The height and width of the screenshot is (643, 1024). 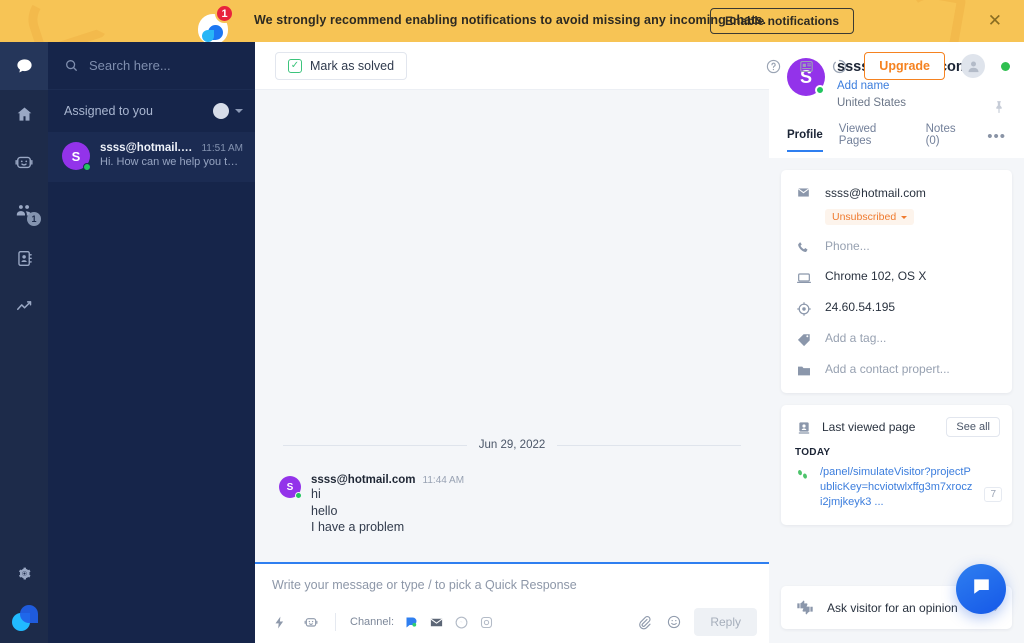 I want to click on chat-widget-fab, so click(x=981, y=589).